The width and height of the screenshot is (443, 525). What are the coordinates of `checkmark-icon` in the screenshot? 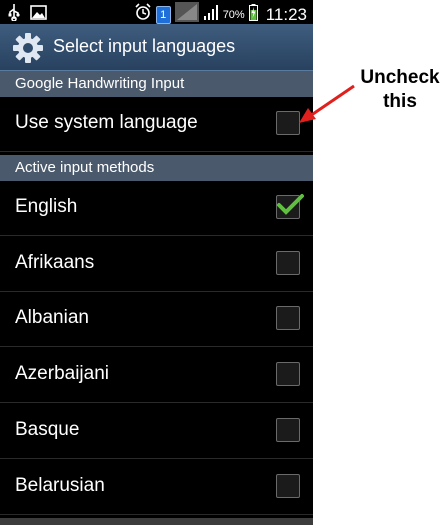 It's located at (290, 204).